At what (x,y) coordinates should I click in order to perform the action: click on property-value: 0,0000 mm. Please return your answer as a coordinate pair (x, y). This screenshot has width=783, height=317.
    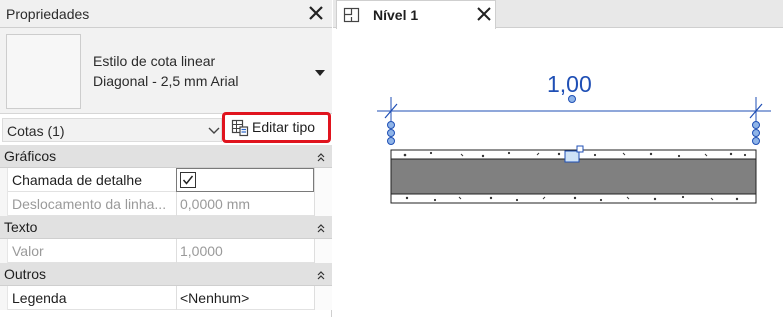
    Looking at the image, I should click on (215, 204).